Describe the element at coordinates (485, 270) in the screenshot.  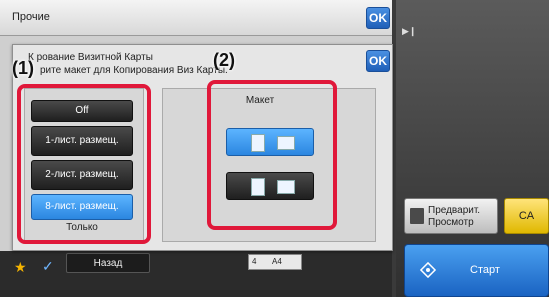
I see `start-label: Старт` at that location.